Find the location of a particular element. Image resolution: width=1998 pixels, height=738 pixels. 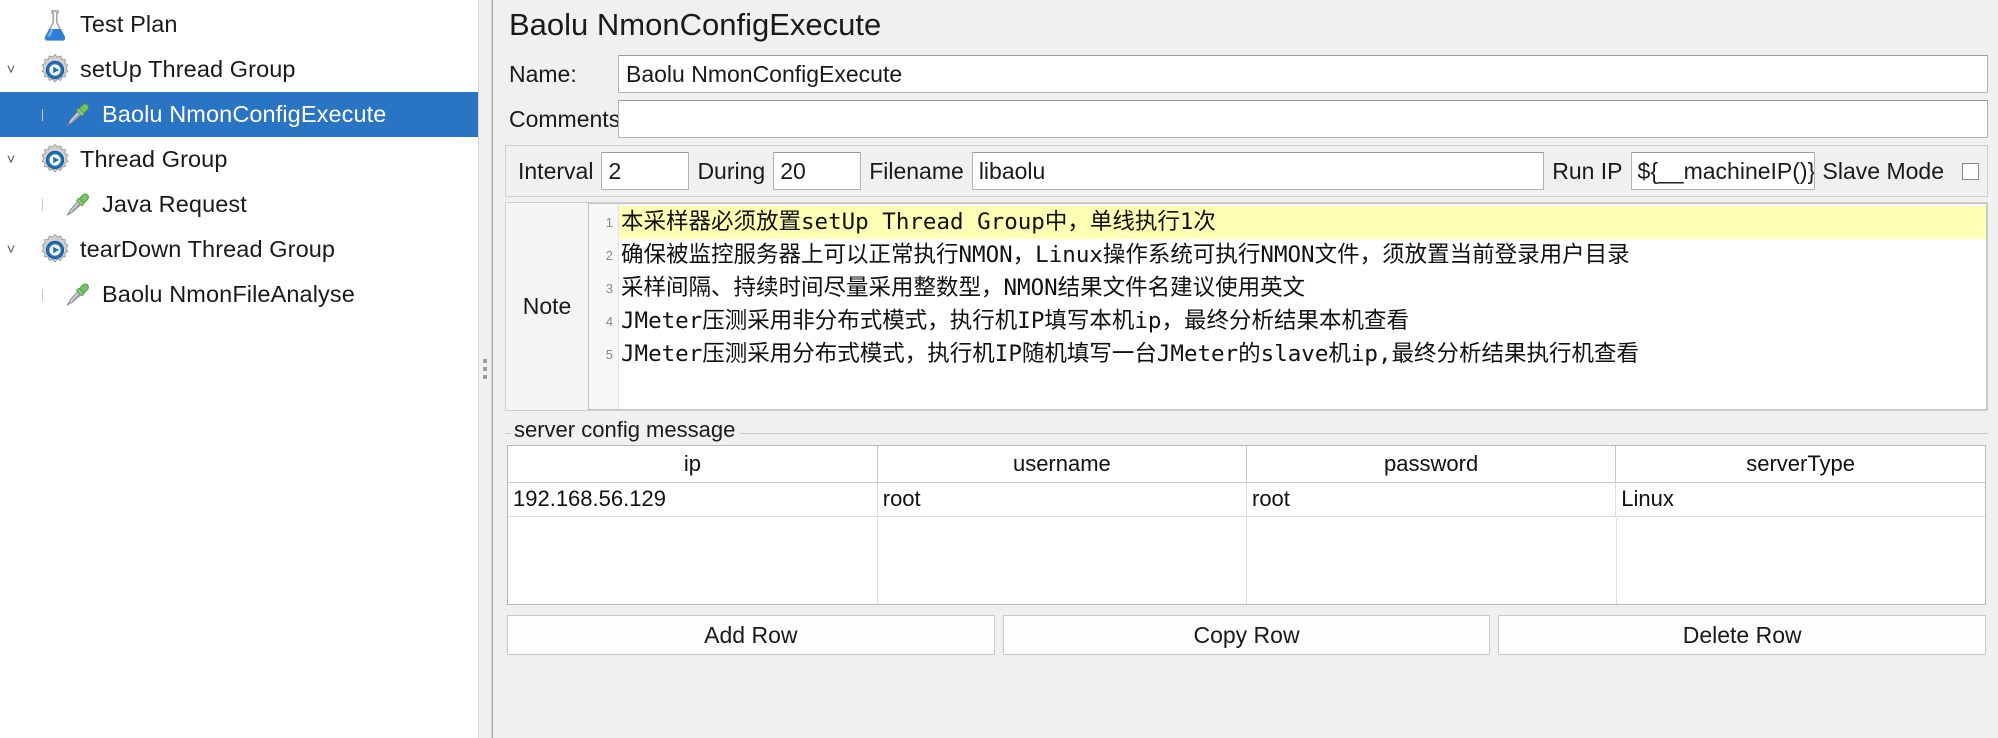

copy-row-button: Copy Row is located at coordinates (1246, 635).